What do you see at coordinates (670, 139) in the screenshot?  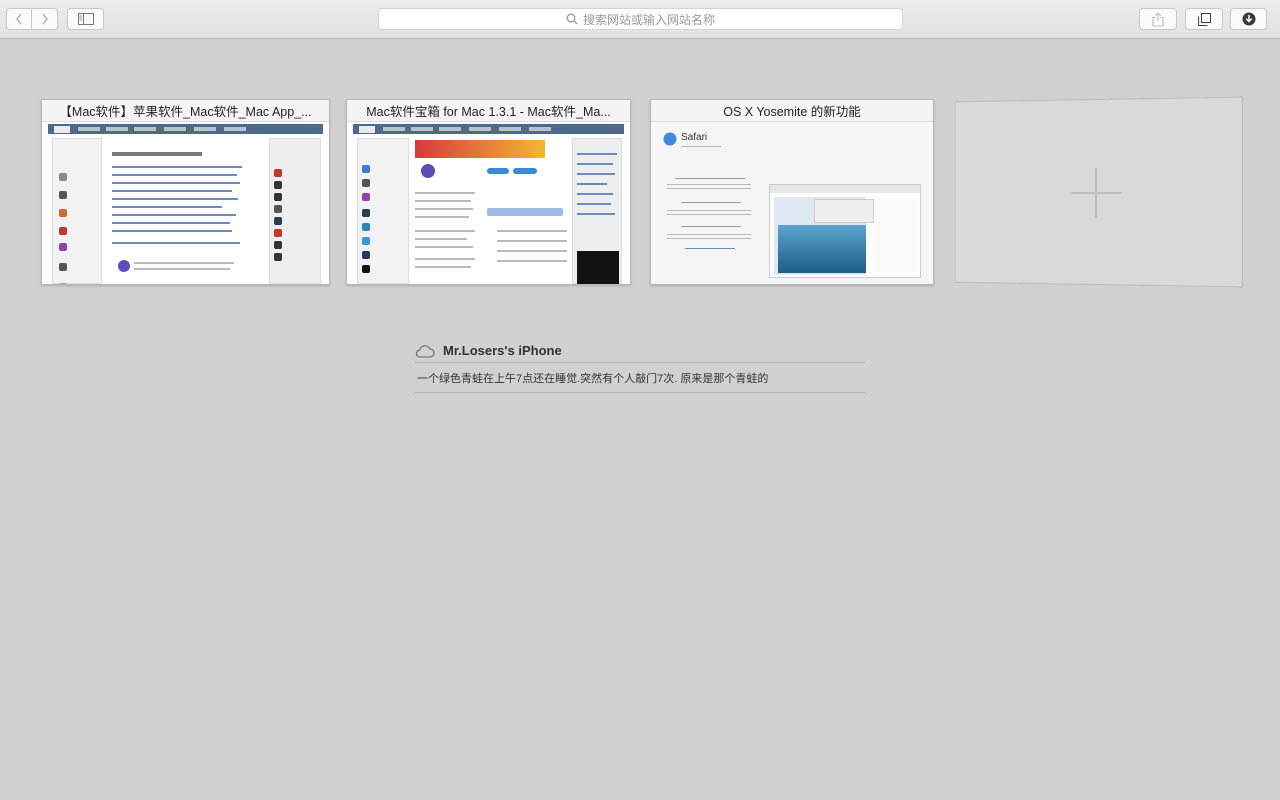 I see `compass-icon` at bounding box center [670, 139].